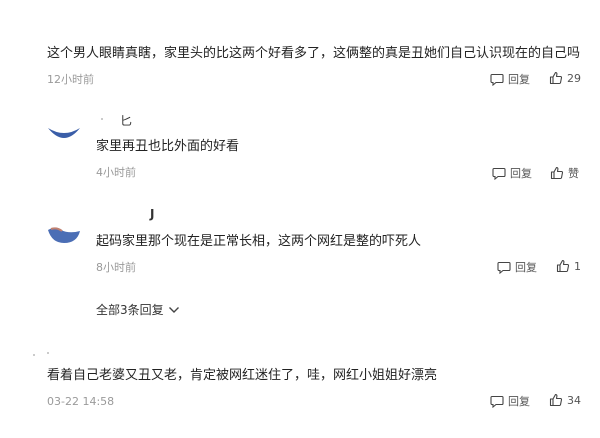 Image resolution: width=600 pixels, height=438 pixels. I want to click on like-button: 赞, so click(564, 173).